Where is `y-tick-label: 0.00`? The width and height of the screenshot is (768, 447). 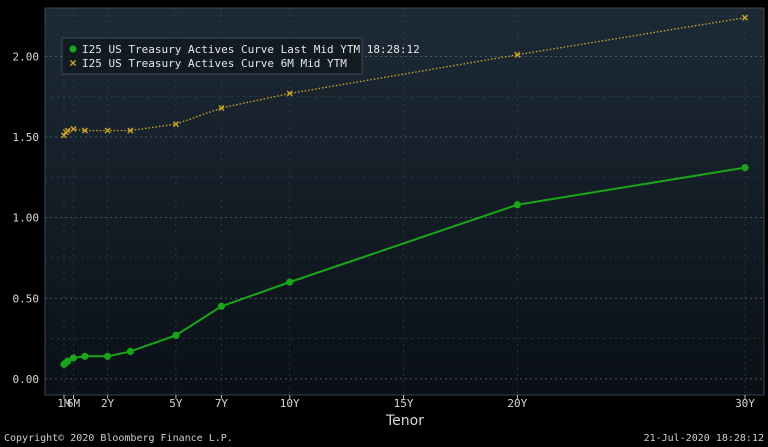 y-tick-label: 0.00 is located at coordinates (26, 379).